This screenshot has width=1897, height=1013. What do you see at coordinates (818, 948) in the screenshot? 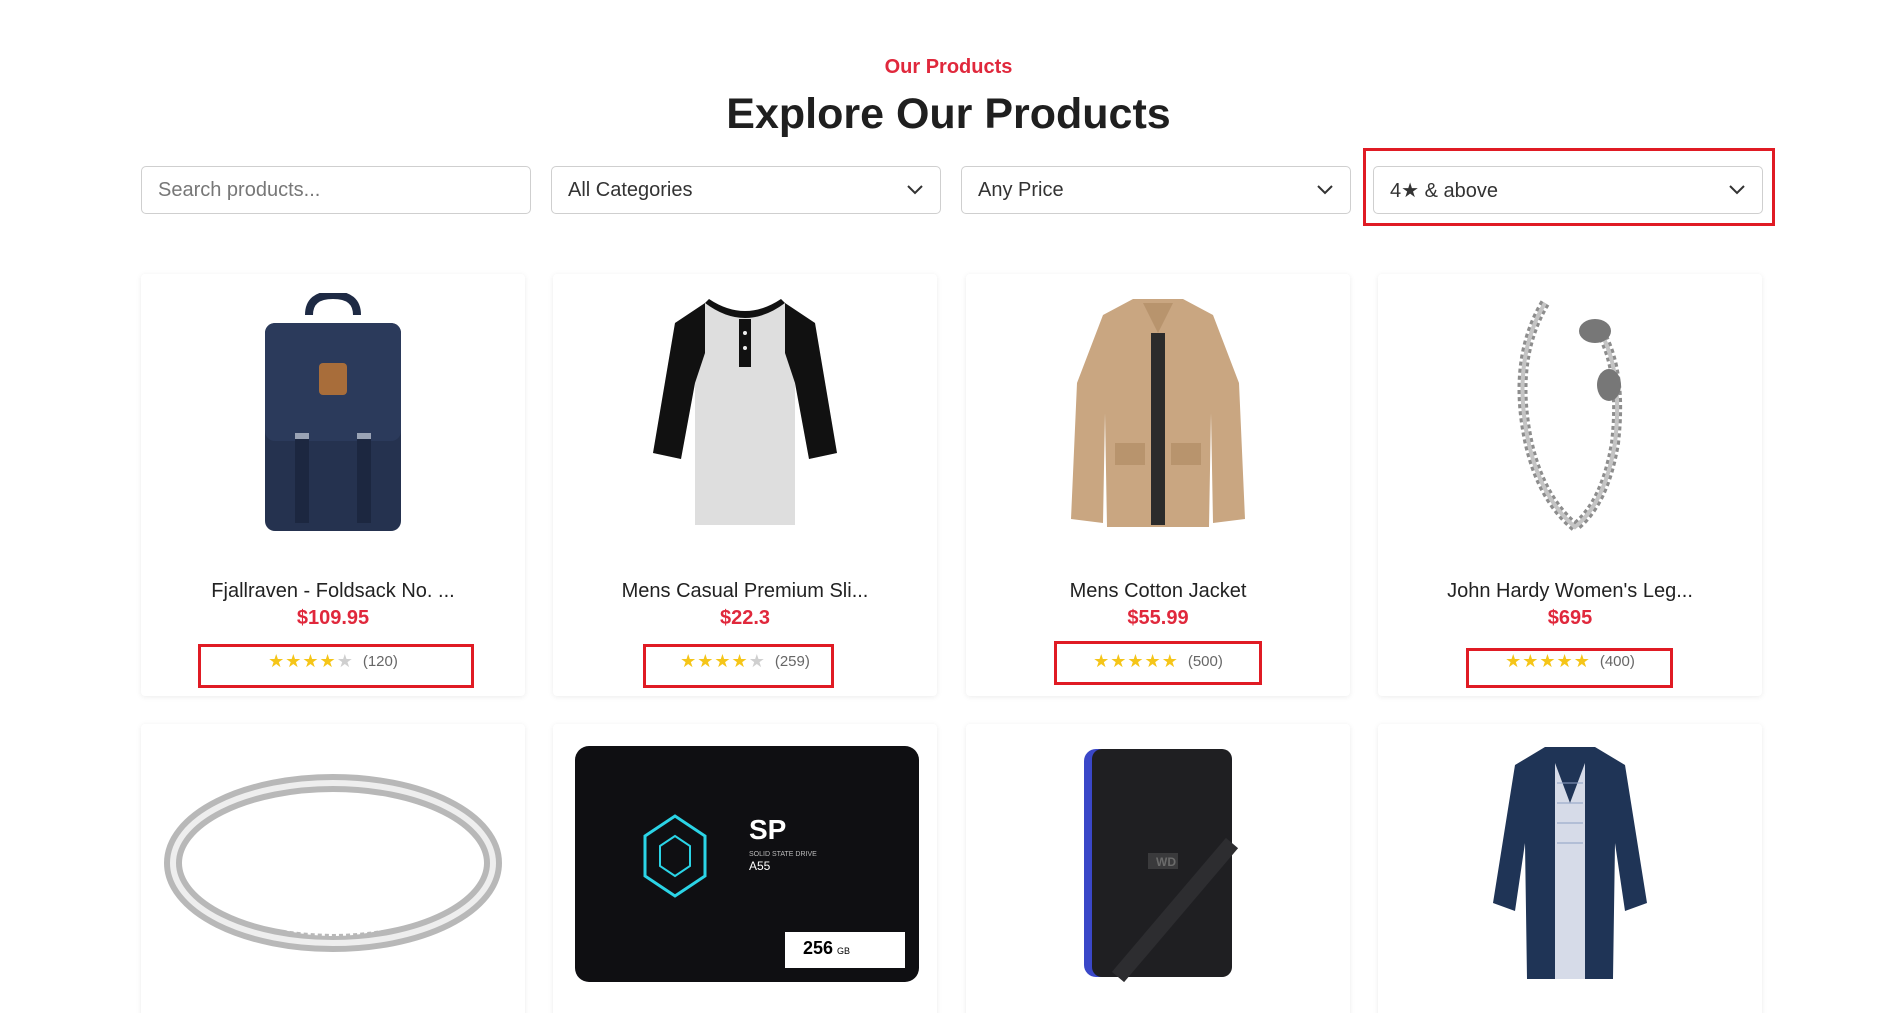
I see `ssd-capacity-text: 256` at bounding box center [818, 948].